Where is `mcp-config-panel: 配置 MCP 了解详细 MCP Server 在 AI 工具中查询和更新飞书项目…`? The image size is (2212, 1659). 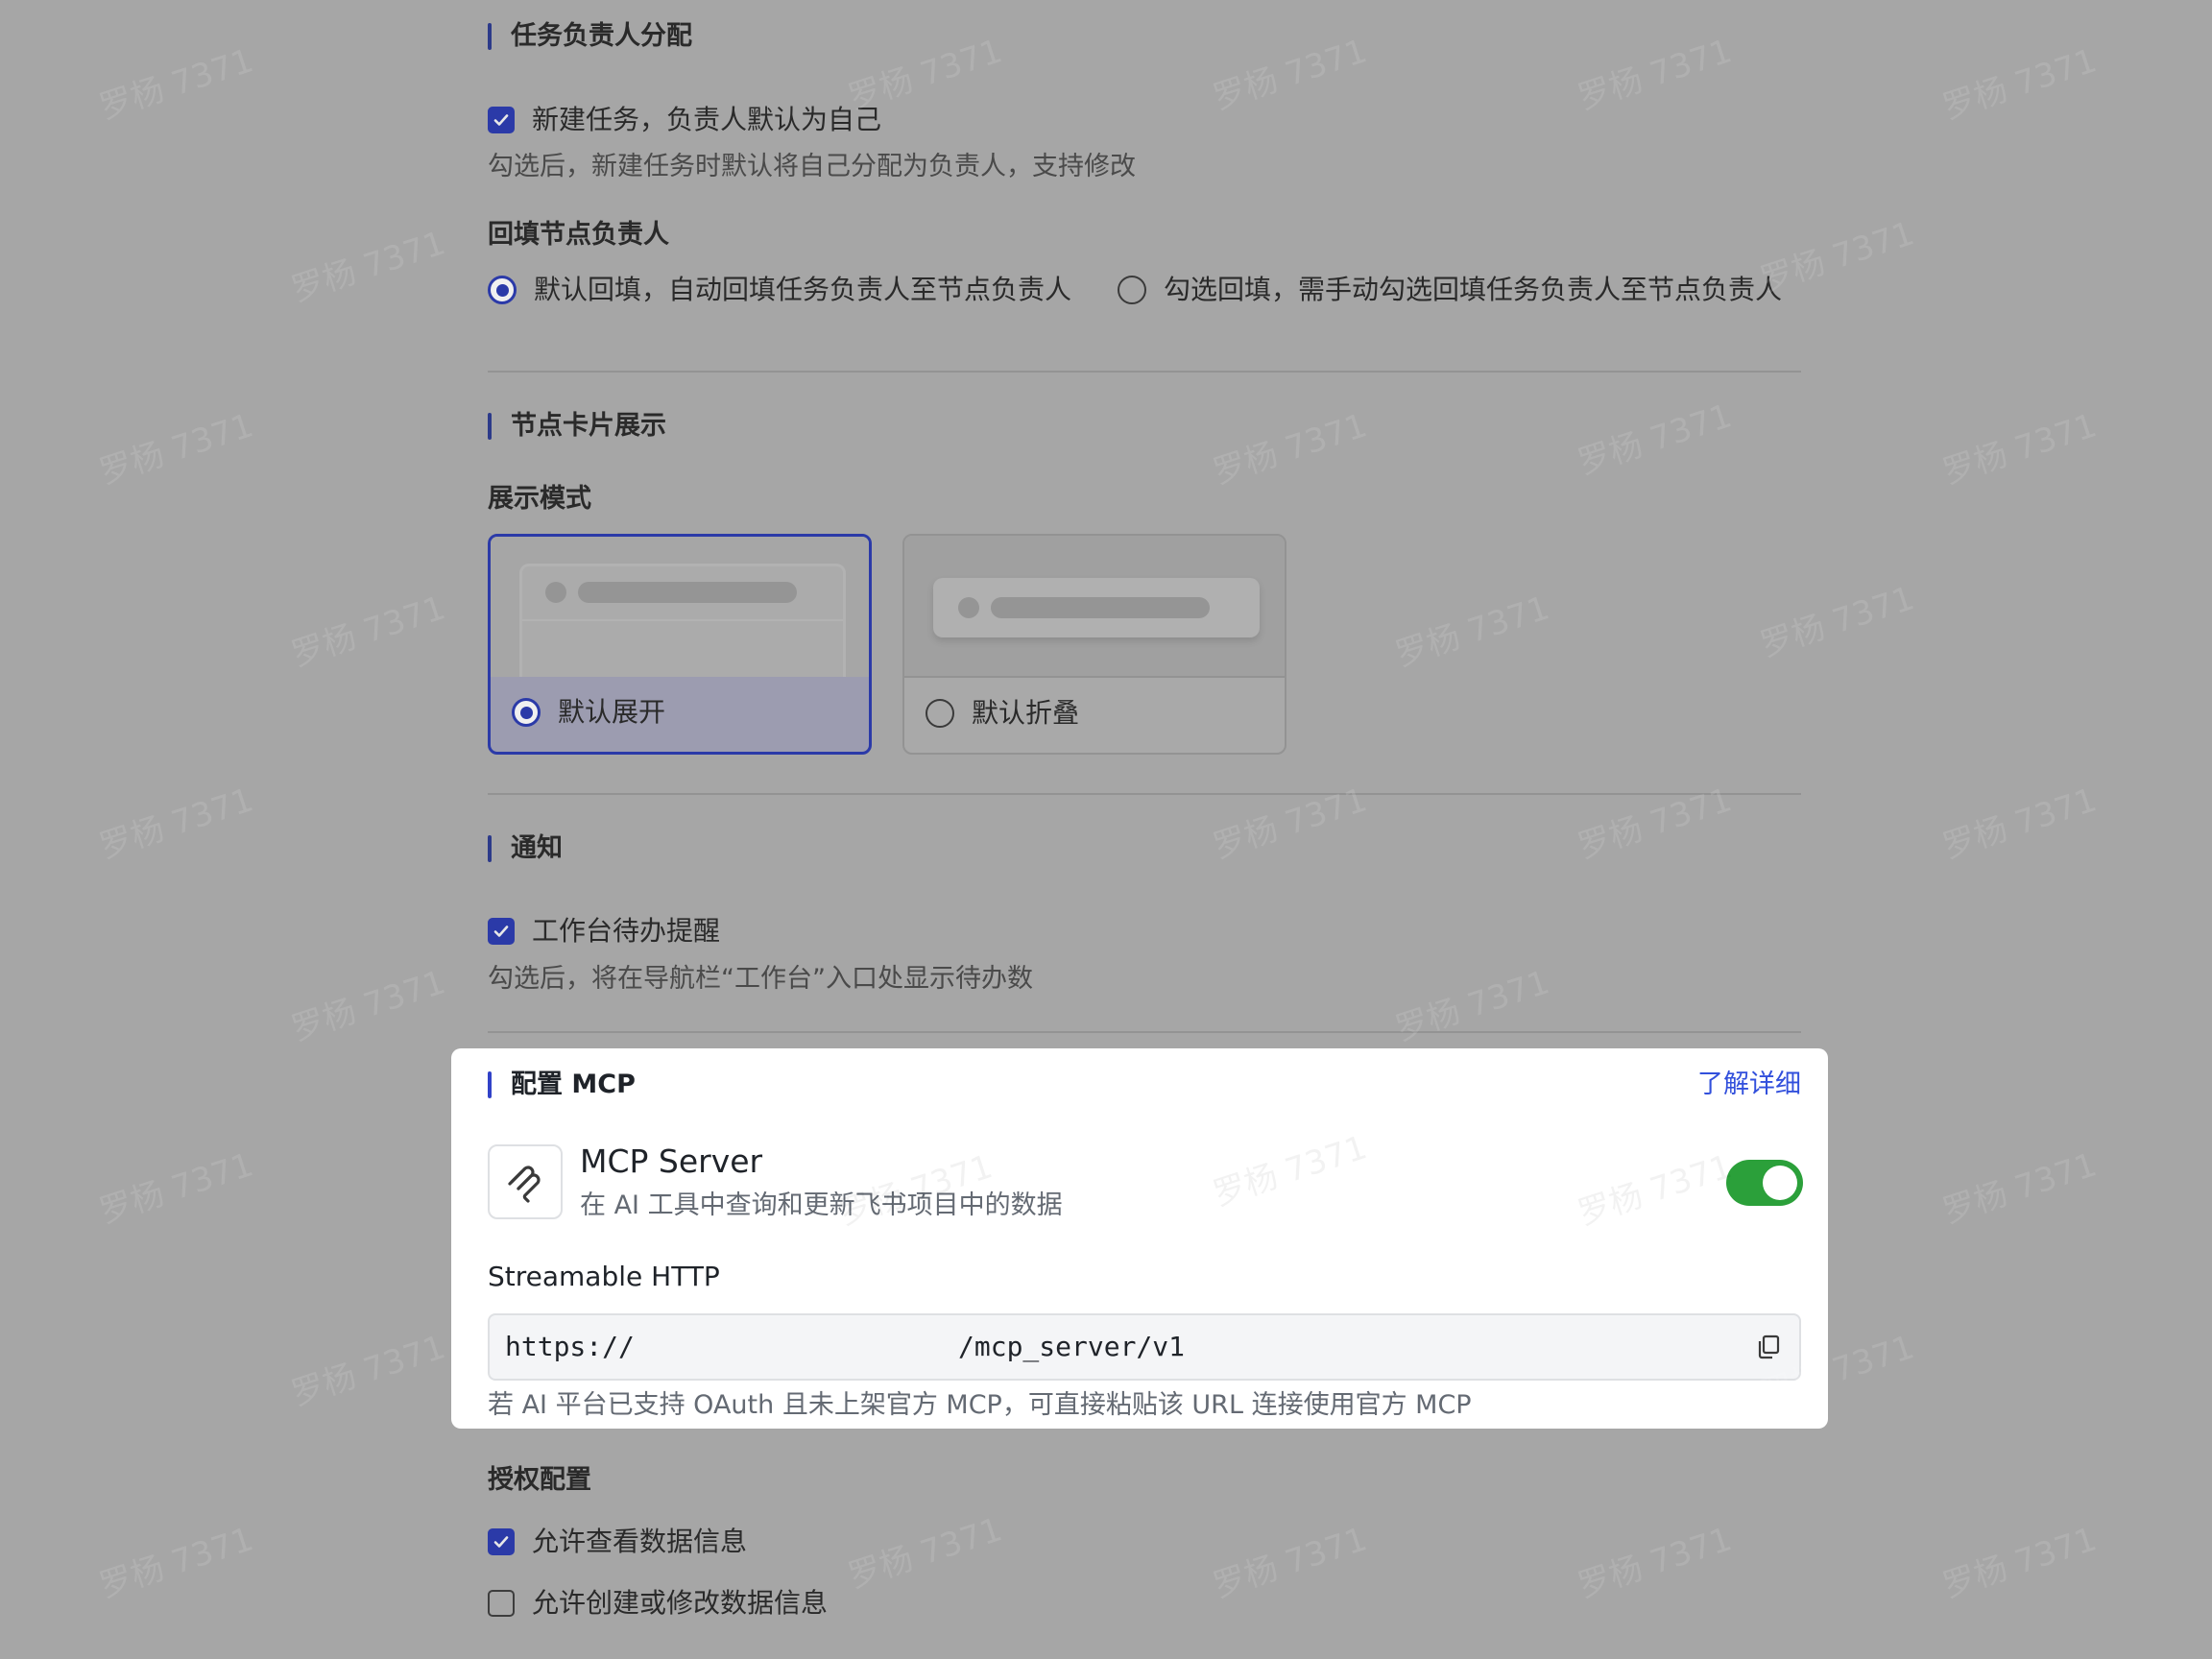 mcp-config-panel: 配置 MCP 了解详细 MCP Server 在 AI 工具中查询和更新飞书项目… is located at coordinates (1139, 1238).